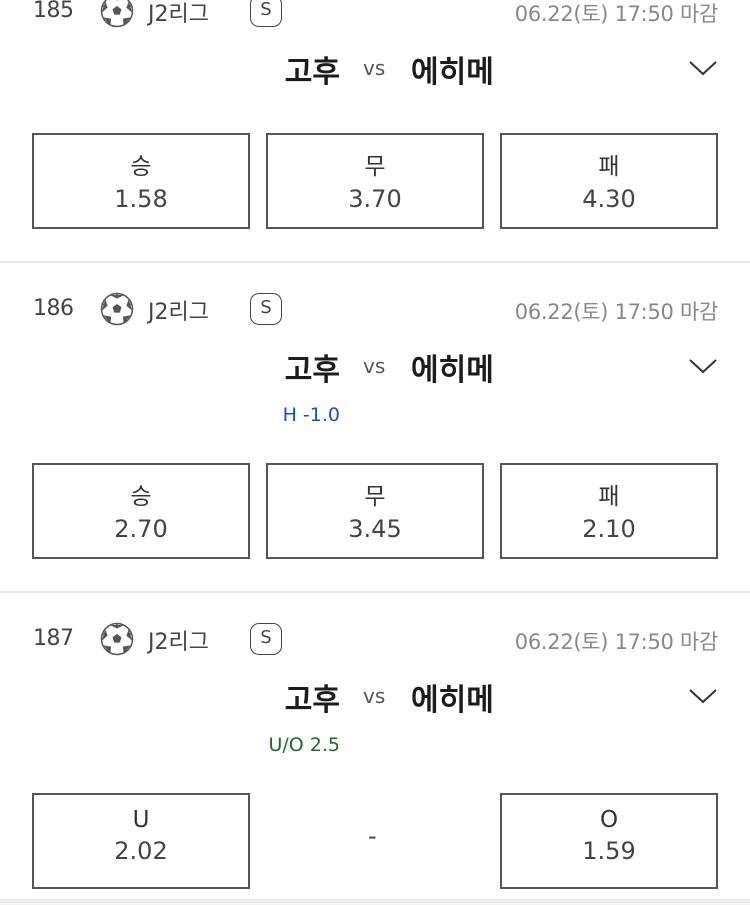 The width and height of the screenshot is (750, 905). Describe the element at coordinates (375, 639) in the screenshot. I see `match-info-row: 187 J2리그 S 06.22(토) 17:50 마감` at that location.